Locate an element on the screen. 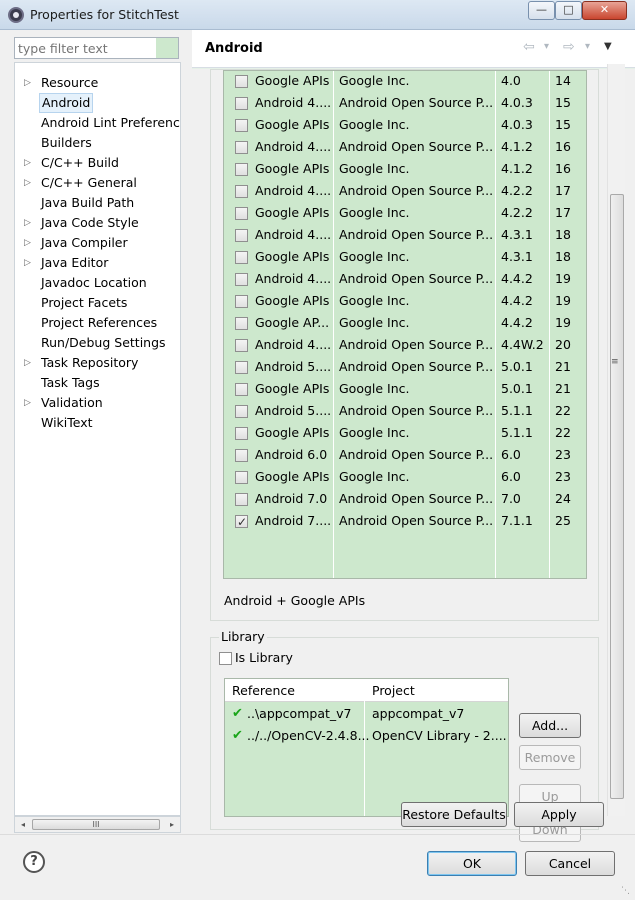  library-reference-row: ✔ ..\appcompat_v7 appcompat_v7 is located at coordinates (366, 714).